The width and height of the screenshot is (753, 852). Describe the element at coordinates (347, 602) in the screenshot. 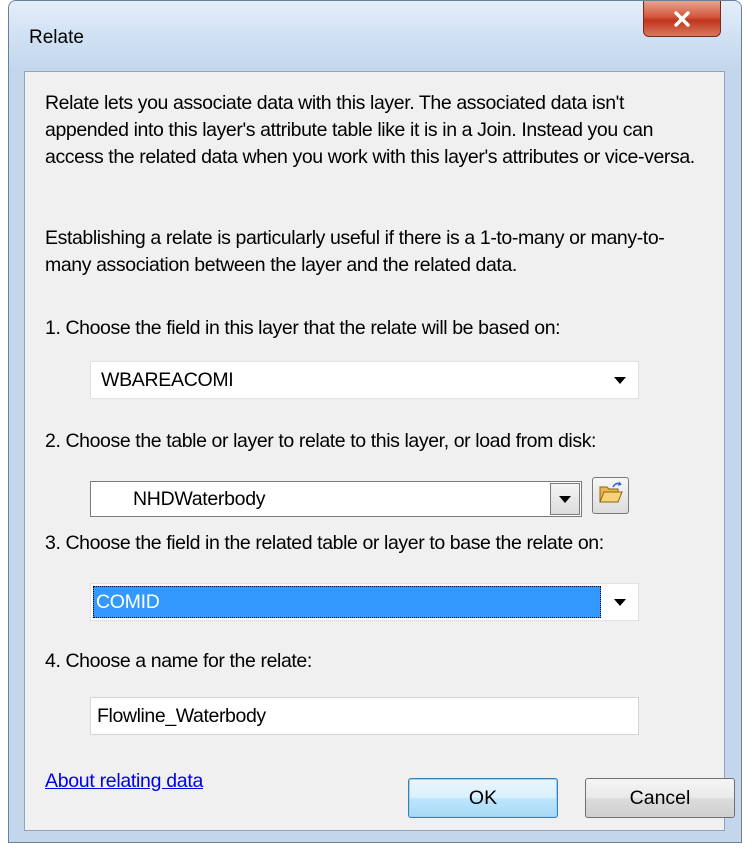

I see `related-field-selection: COMID` at that location.